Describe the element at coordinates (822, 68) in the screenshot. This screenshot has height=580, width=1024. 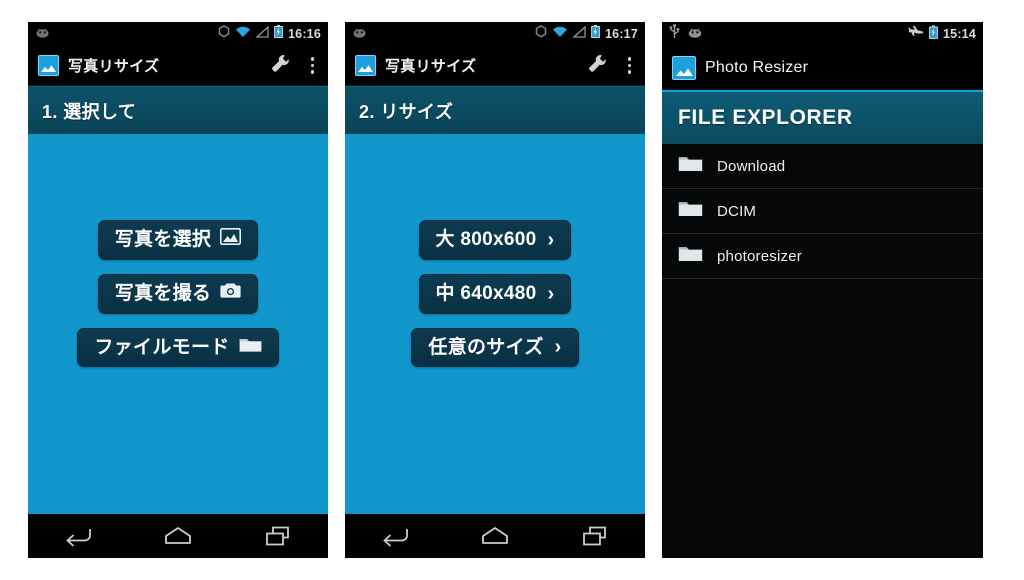
I see `action-bar: Photo Resizer` at that location.